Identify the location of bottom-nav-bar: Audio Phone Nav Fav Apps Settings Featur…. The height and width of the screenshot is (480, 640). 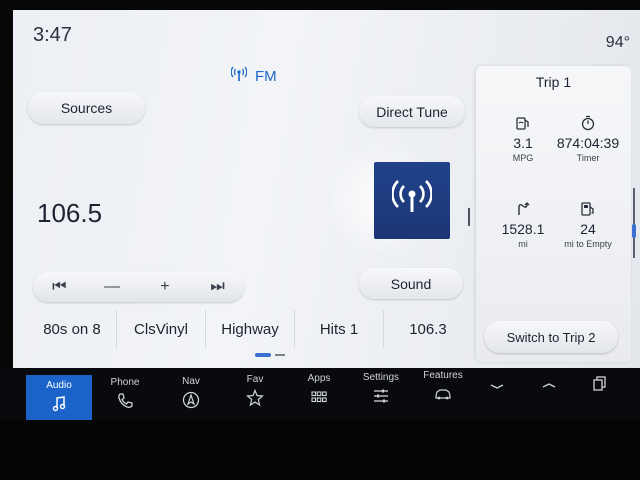
(320, 395).